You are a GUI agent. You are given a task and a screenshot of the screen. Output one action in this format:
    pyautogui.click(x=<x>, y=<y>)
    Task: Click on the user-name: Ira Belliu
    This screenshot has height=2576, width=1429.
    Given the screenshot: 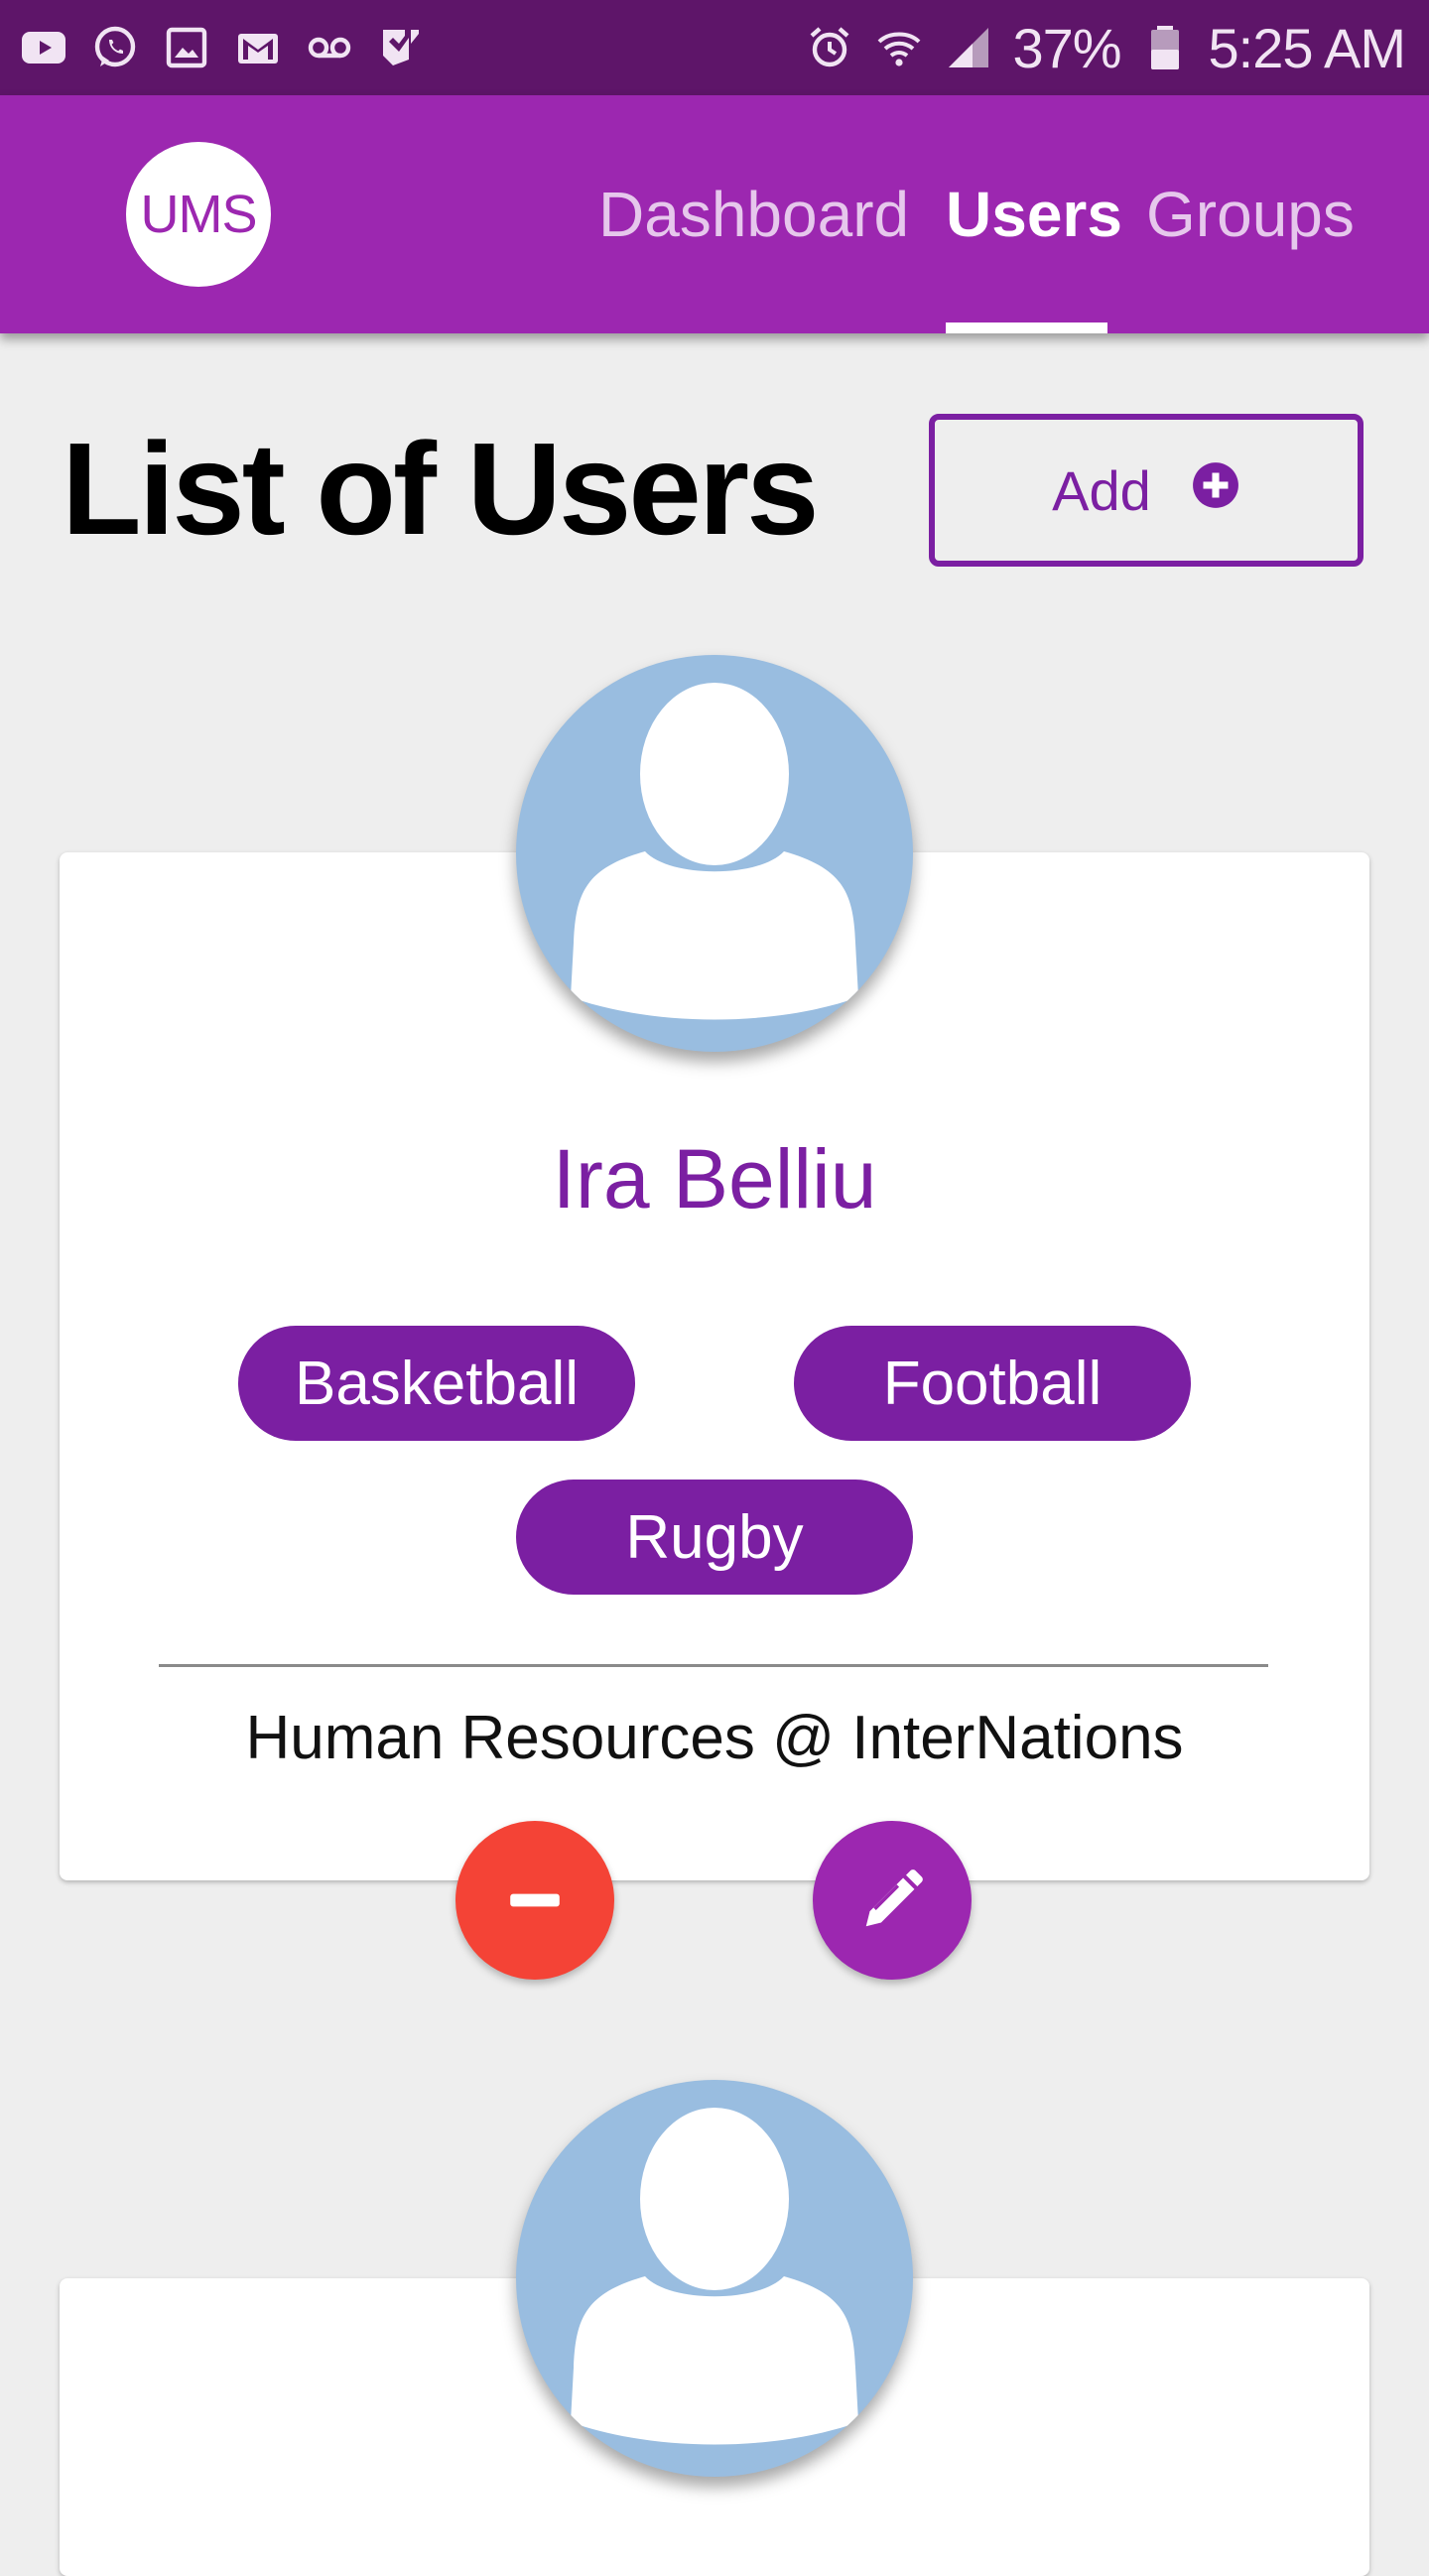 What is the action you would take?
    pyautogui.click(x=714, y=1179)
    